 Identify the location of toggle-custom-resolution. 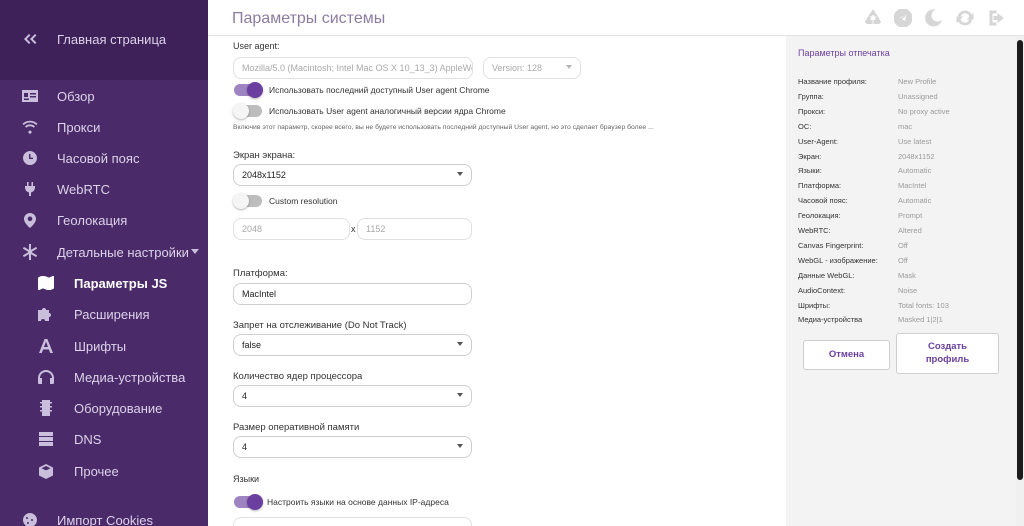
(247, 201).